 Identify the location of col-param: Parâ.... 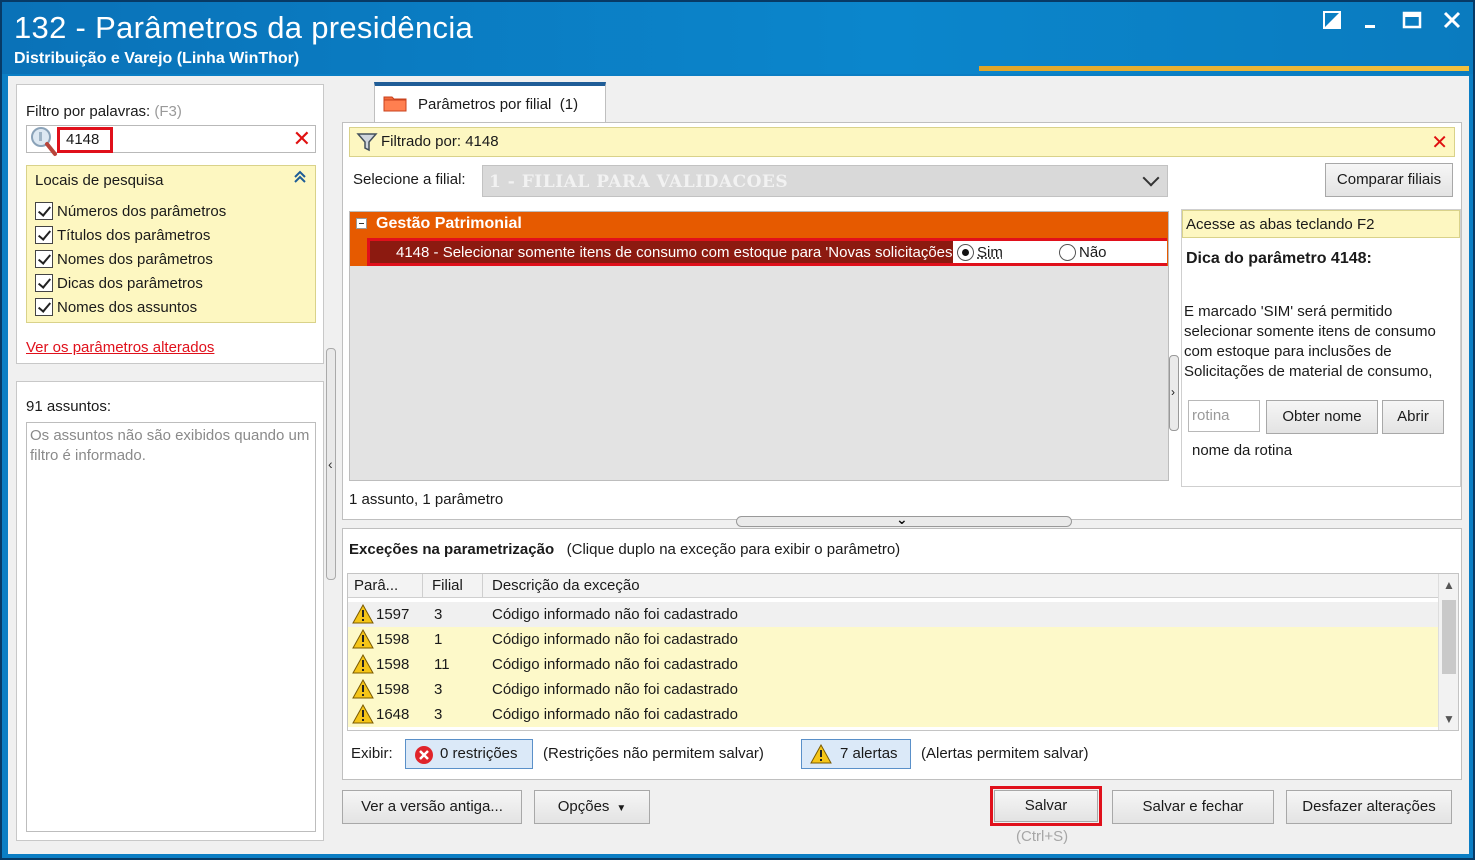
(376, 585).